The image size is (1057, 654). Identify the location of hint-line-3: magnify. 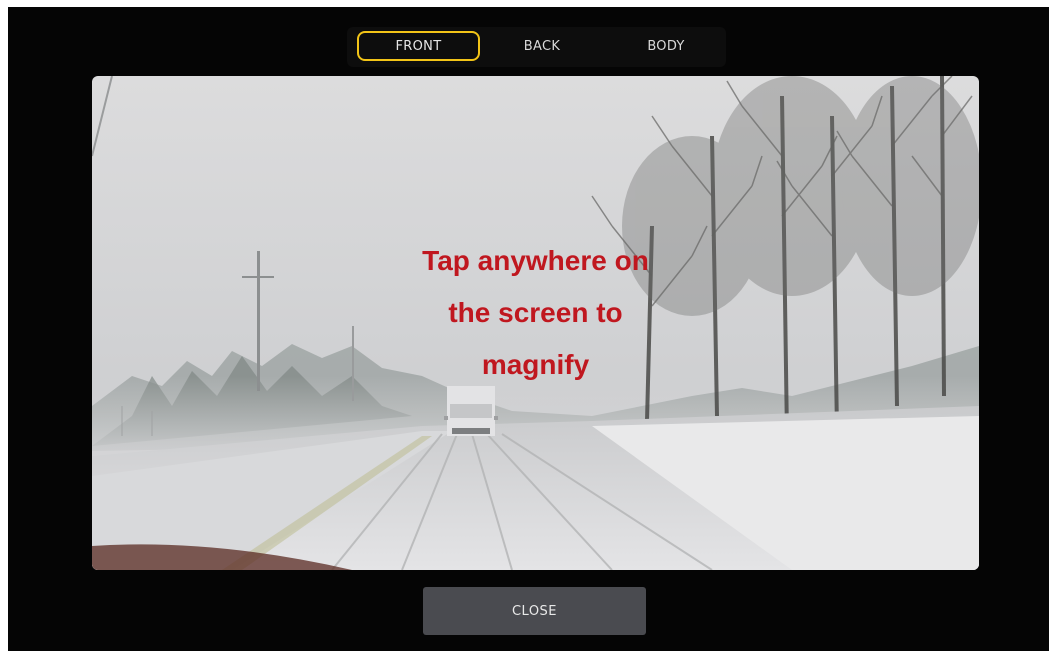
(535, 364).